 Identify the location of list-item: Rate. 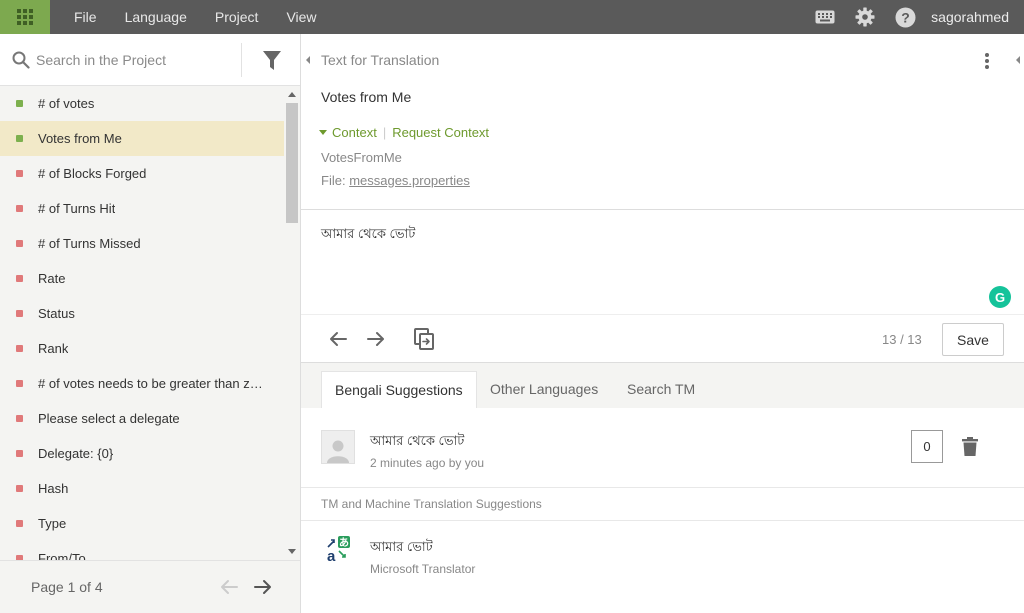
(142, 278).